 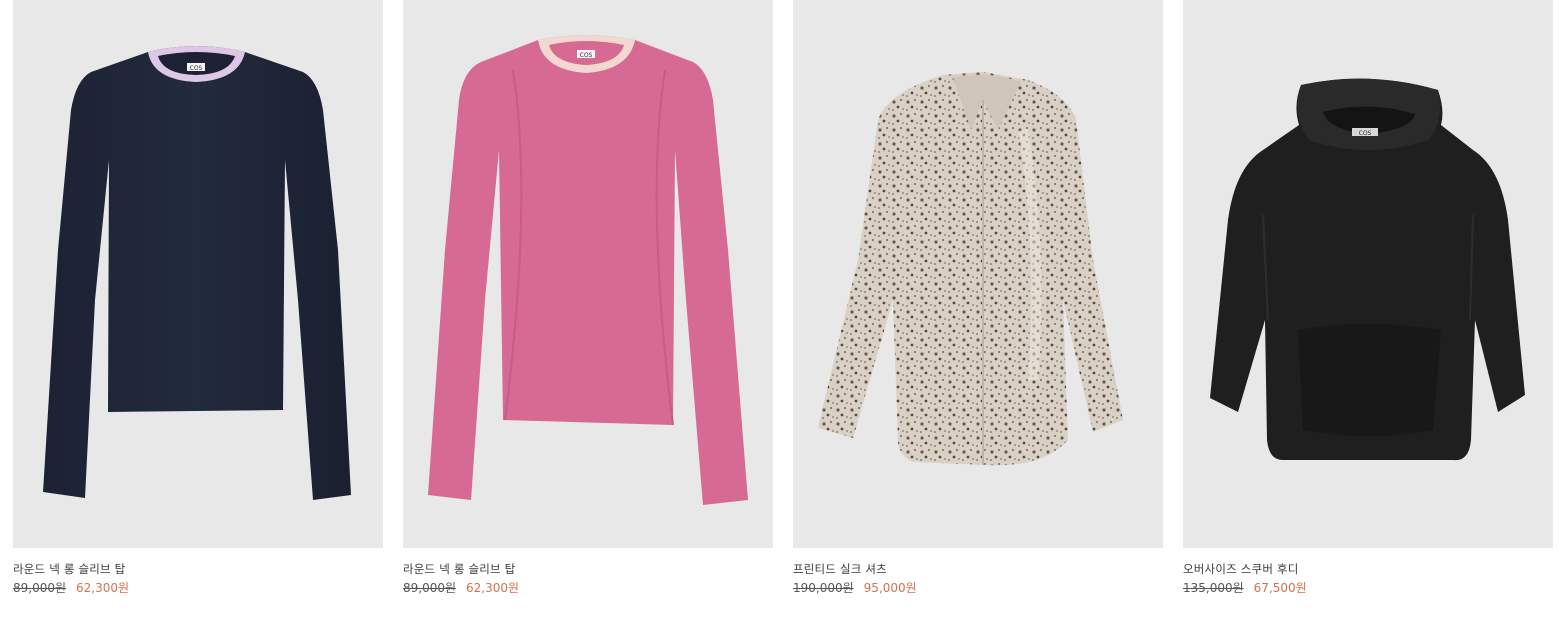 I want to click on oversized-scuba-hoodie-image: COS, so click(x=1367, y=269).